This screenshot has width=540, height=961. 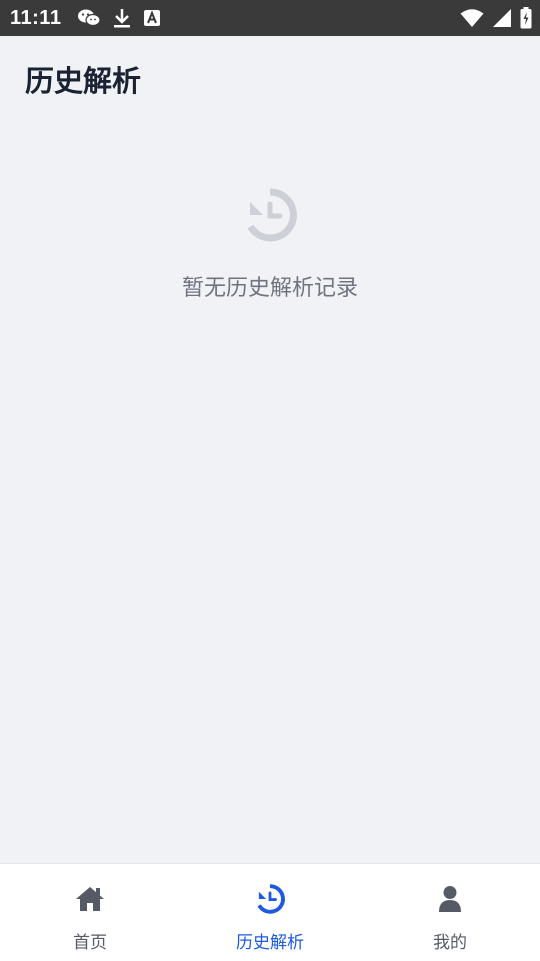 I want to click on status-bar: 11:11, so click(x=270, y=18).